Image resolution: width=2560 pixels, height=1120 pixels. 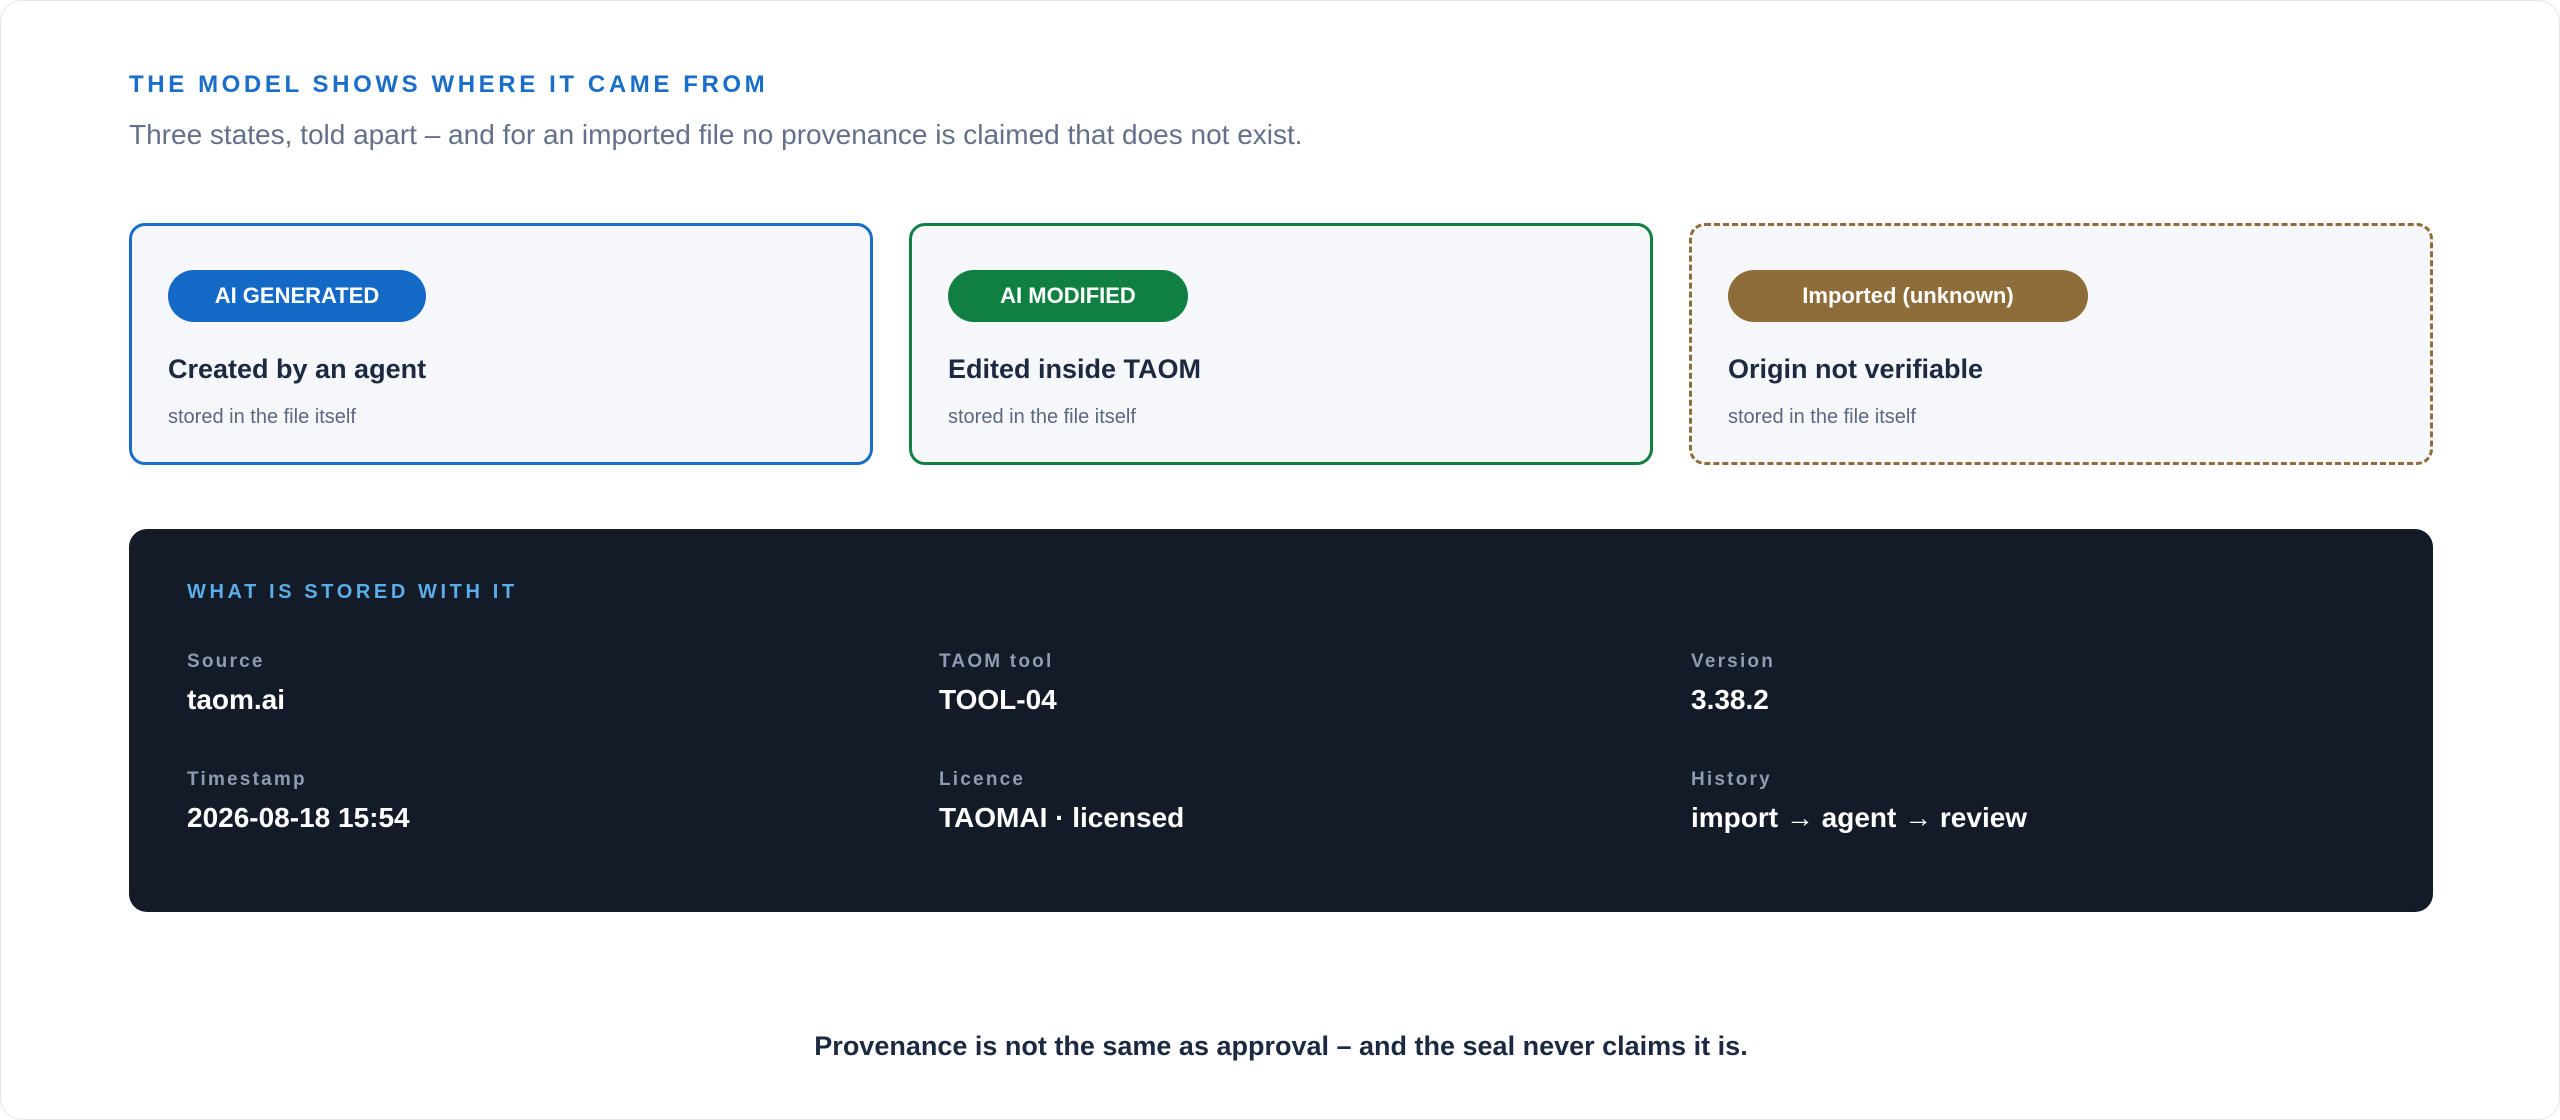 I want to click on imported-badge: Imported (unknown), so click(x=1908, y=296).